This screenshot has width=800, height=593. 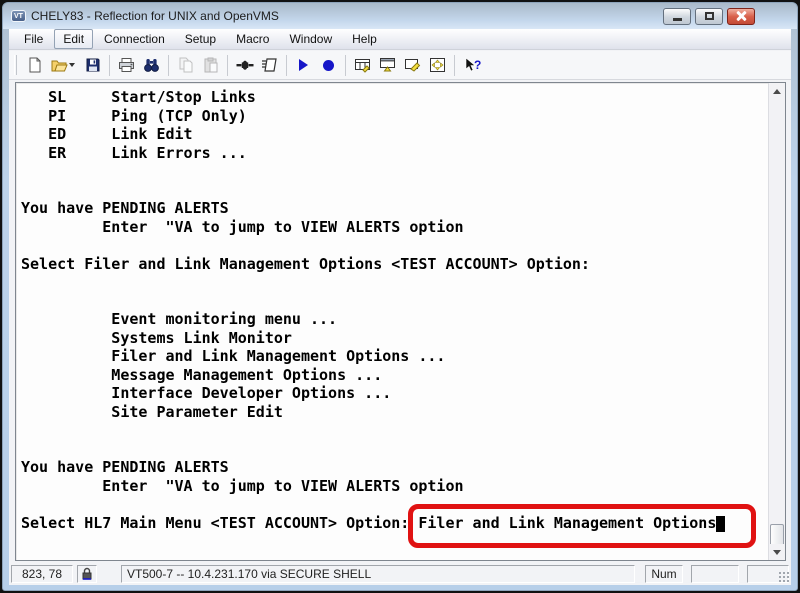 I want to click on toolbar: ?, so click(x=400, y=65).